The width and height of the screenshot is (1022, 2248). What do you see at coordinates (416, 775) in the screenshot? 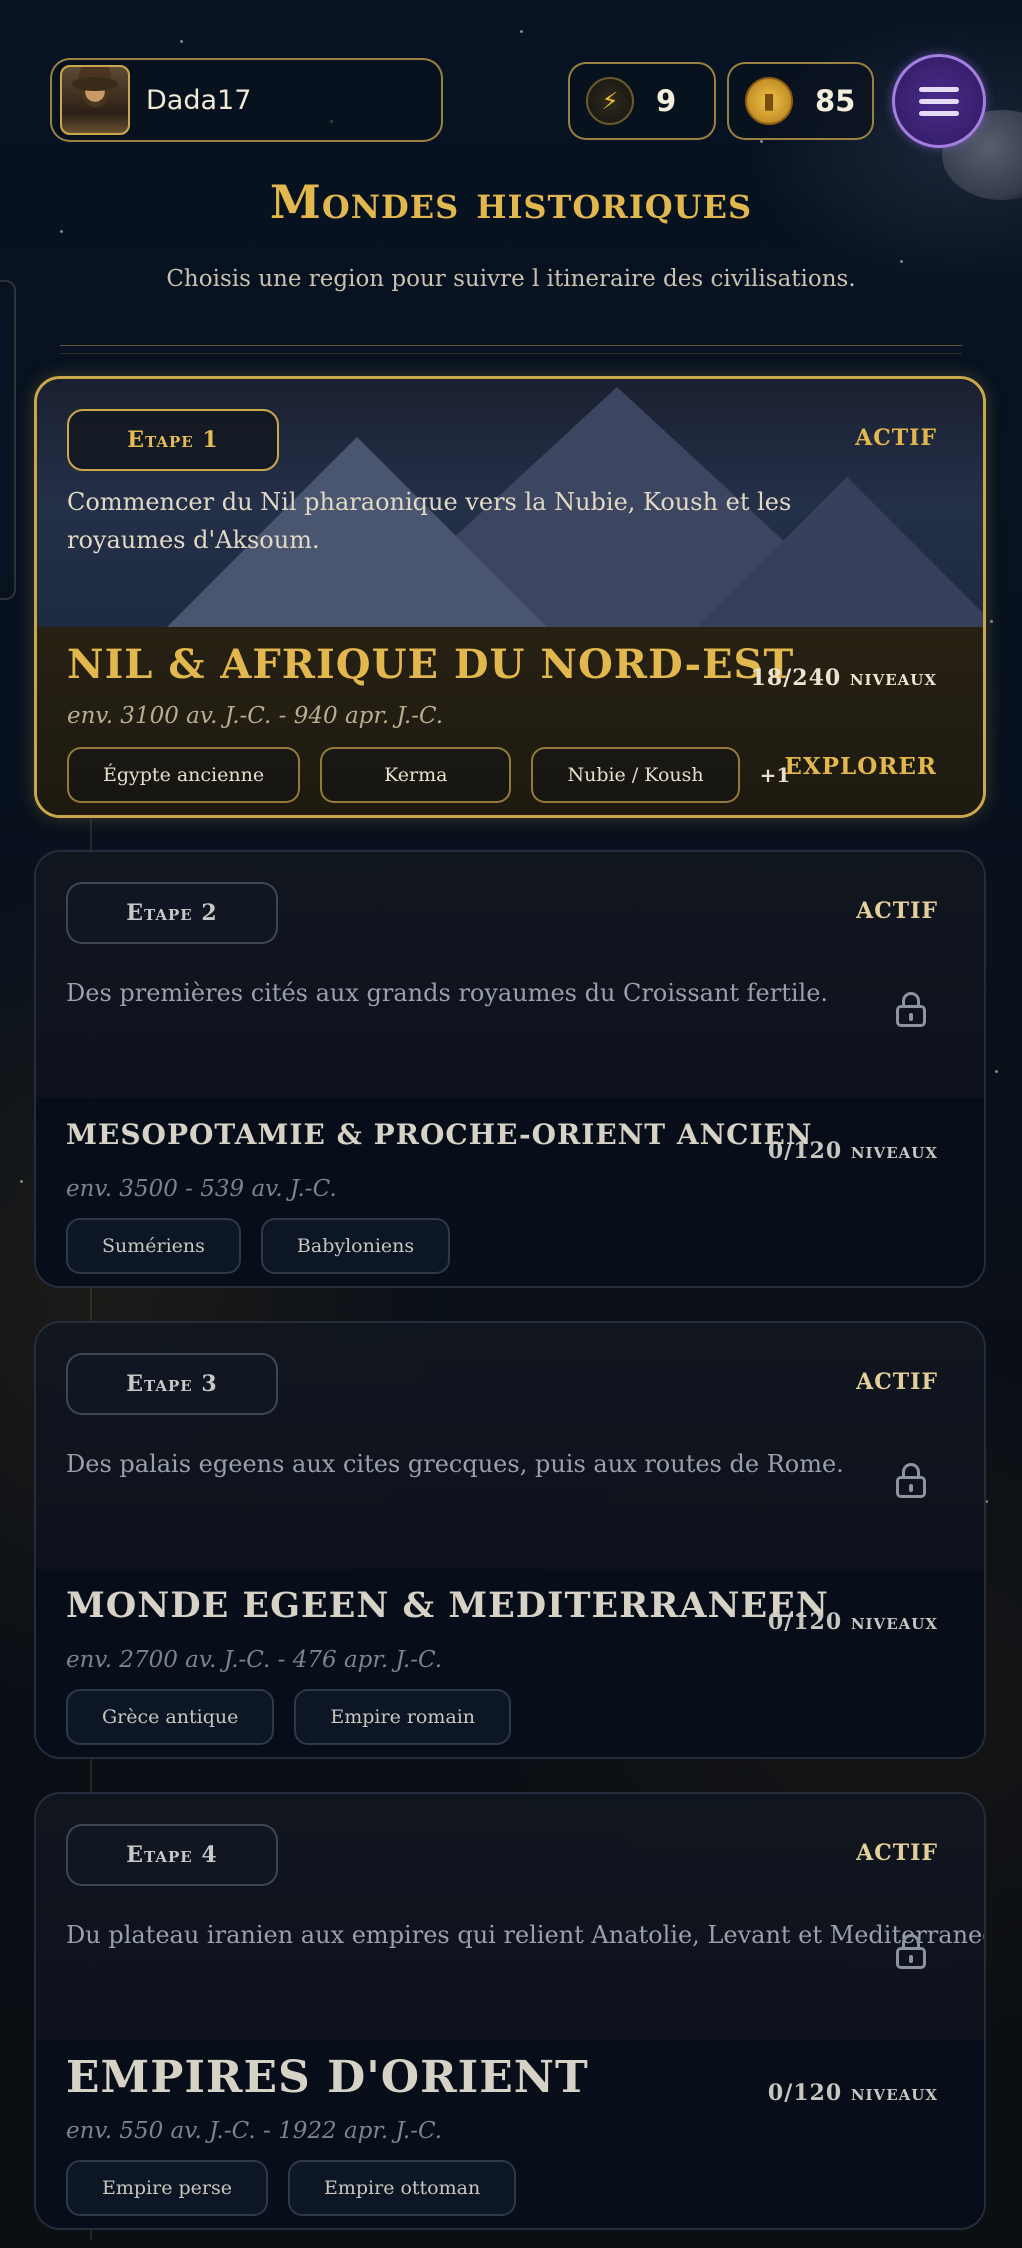
I see `civilization-tag: Kerma` at bounding box center [416, 775].